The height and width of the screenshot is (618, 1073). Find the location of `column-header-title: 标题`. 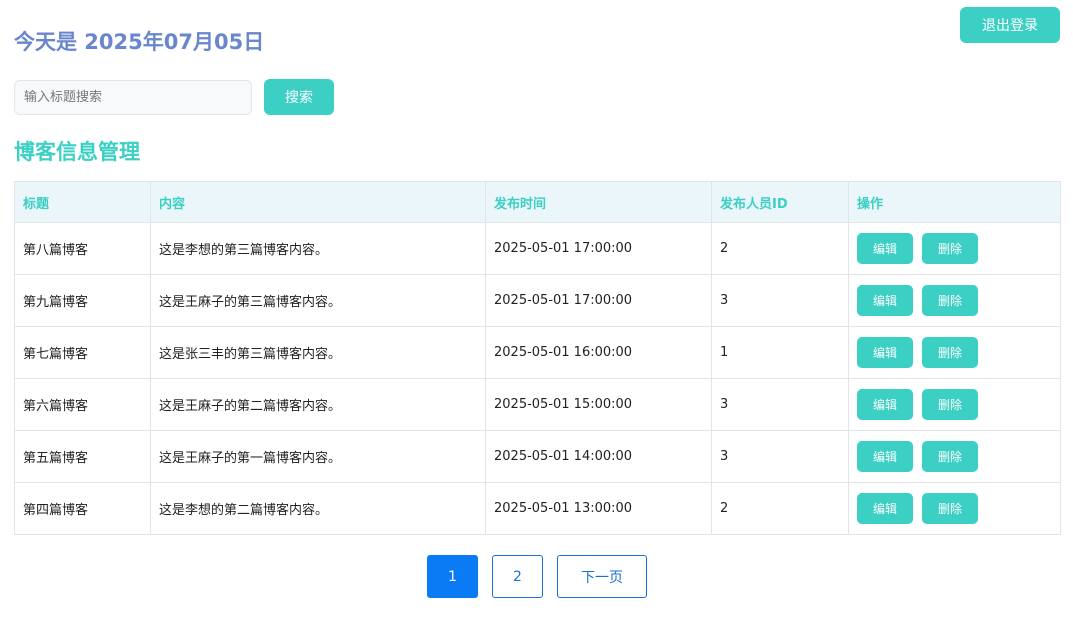

column-header-title: 标题 is located at coordinates (82, 202).